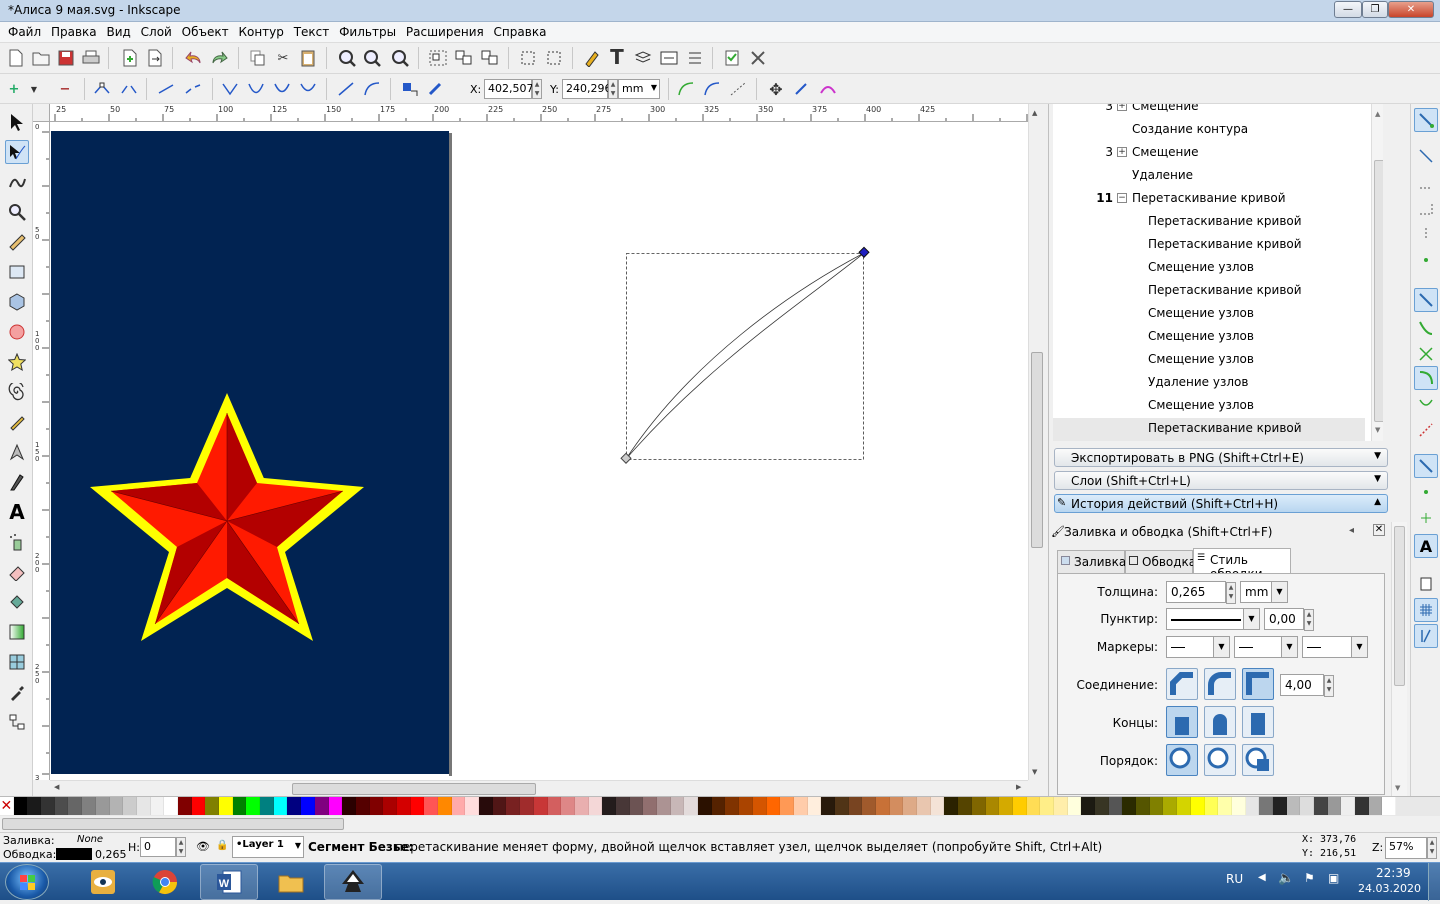  Describe the element at coordinates (41, 451) in the screenshot. I see `ruler-vertical: 0 5 0 1 0 0 1 5 0 2 0 0 2 5 0 3 0 0` at that location.